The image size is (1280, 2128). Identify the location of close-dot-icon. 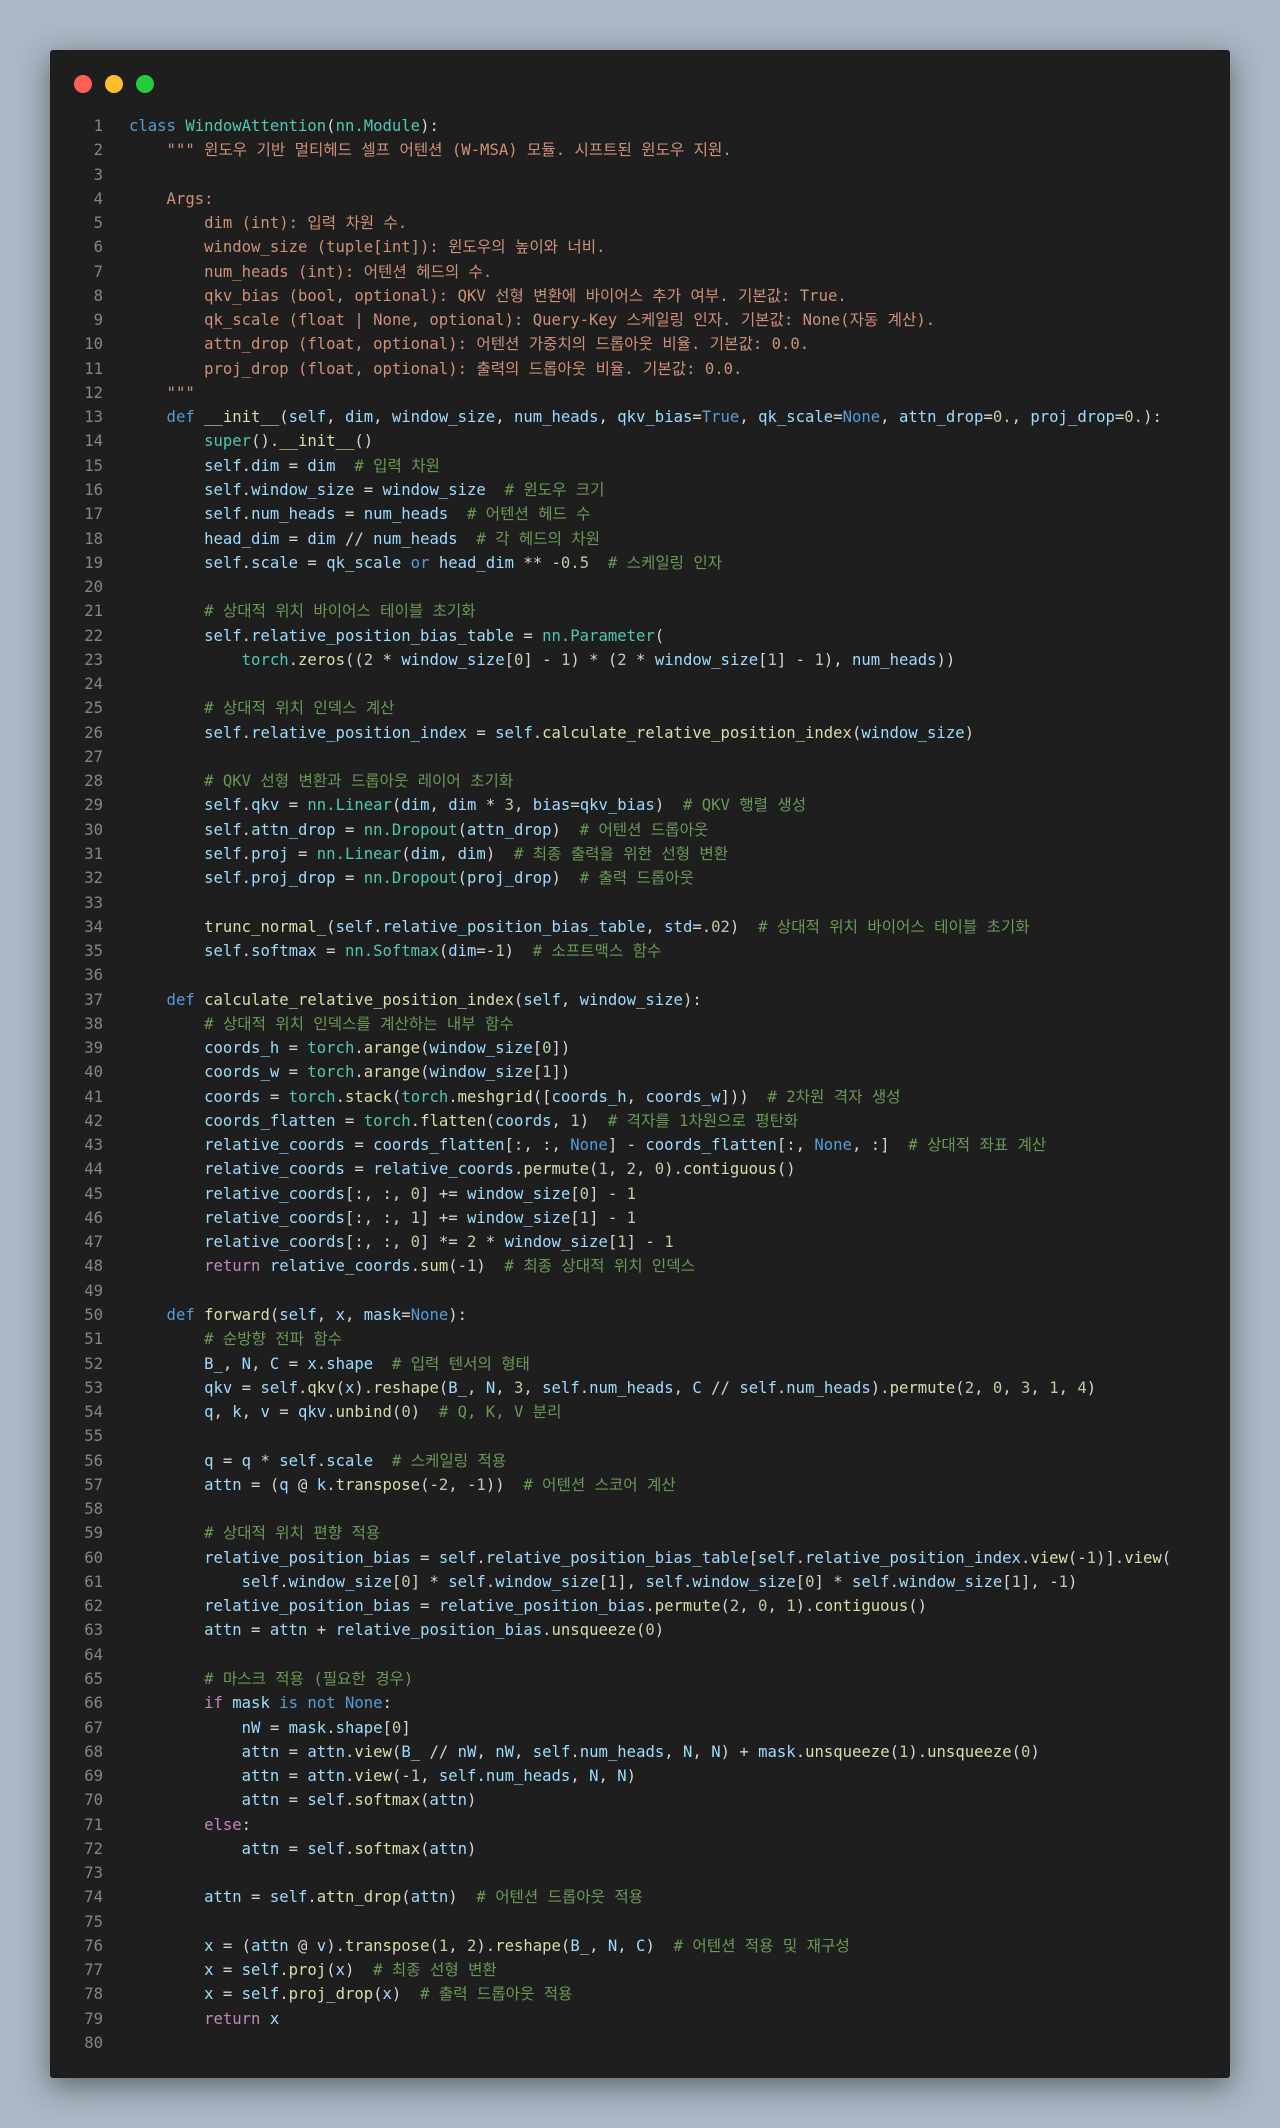
(83, 84).